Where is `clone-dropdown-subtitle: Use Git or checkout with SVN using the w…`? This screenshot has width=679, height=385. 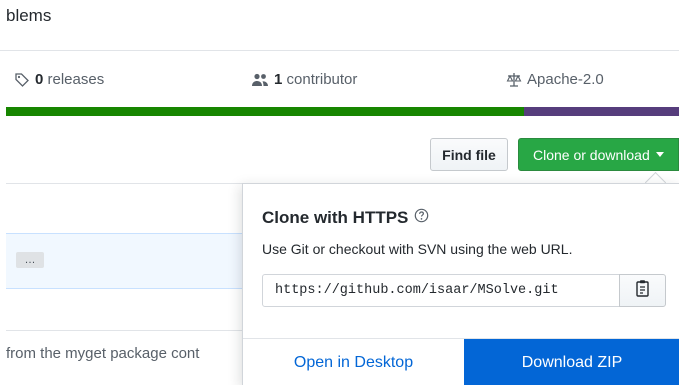 clone-dropdown-subtitle: Use Git or checkout with SVN using the w… is located at coordinates (417, 249).